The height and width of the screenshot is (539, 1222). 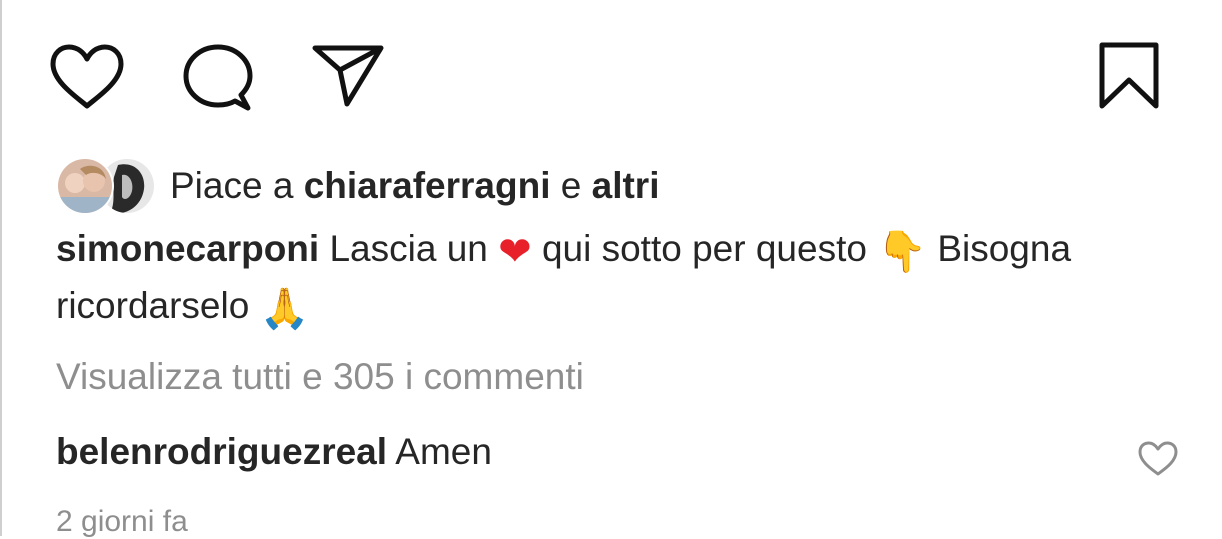 What do you see at coordinates (515, 252) in the screenshot?
I see `red-heart-emoji: ❤` at bounding box center [515, 252].